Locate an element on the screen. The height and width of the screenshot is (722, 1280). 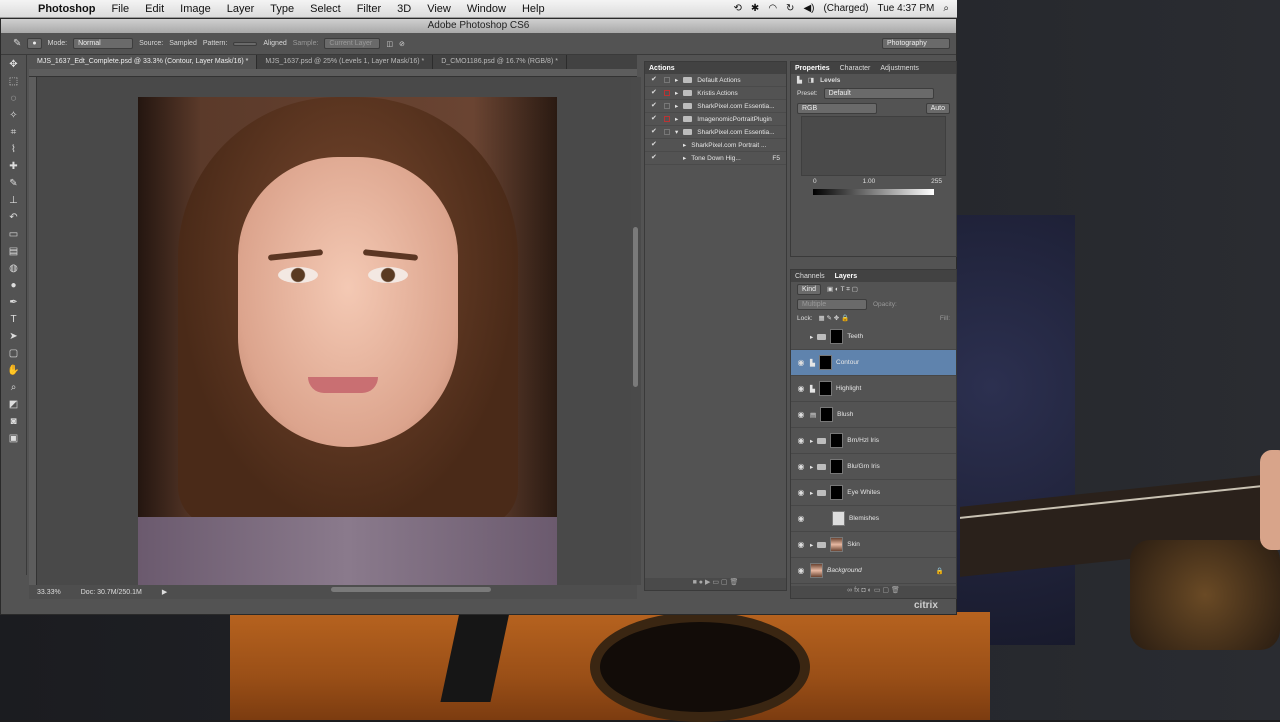
pen-tool-icon: ✒ is located at coordinates (14, 303).